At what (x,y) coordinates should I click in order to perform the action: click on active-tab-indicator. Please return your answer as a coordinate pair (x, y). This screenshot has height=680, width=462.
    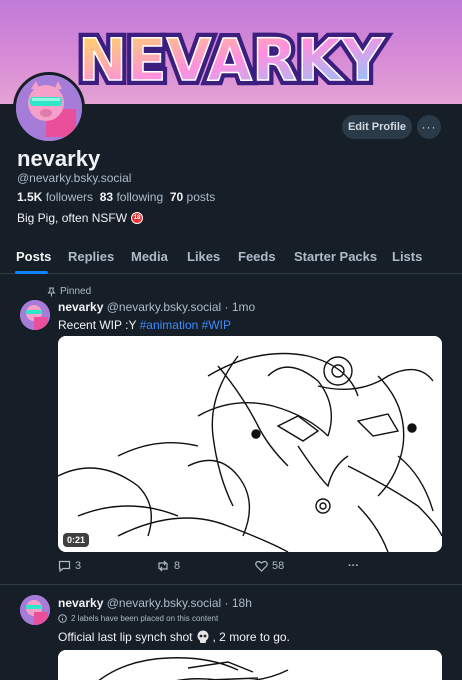
    Looking at the image, I should click on (31, 272).